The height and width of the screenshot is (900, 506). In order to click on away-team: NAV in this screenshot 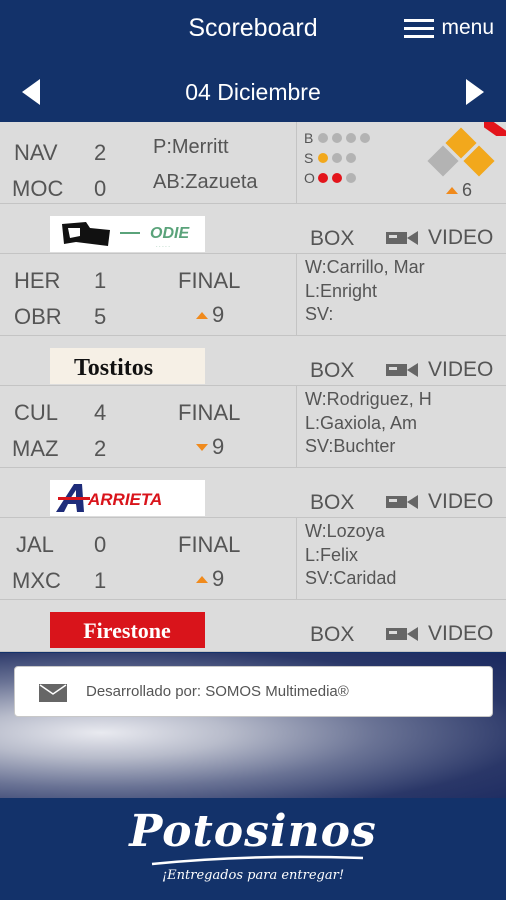, I will do `click(36, 152)`.